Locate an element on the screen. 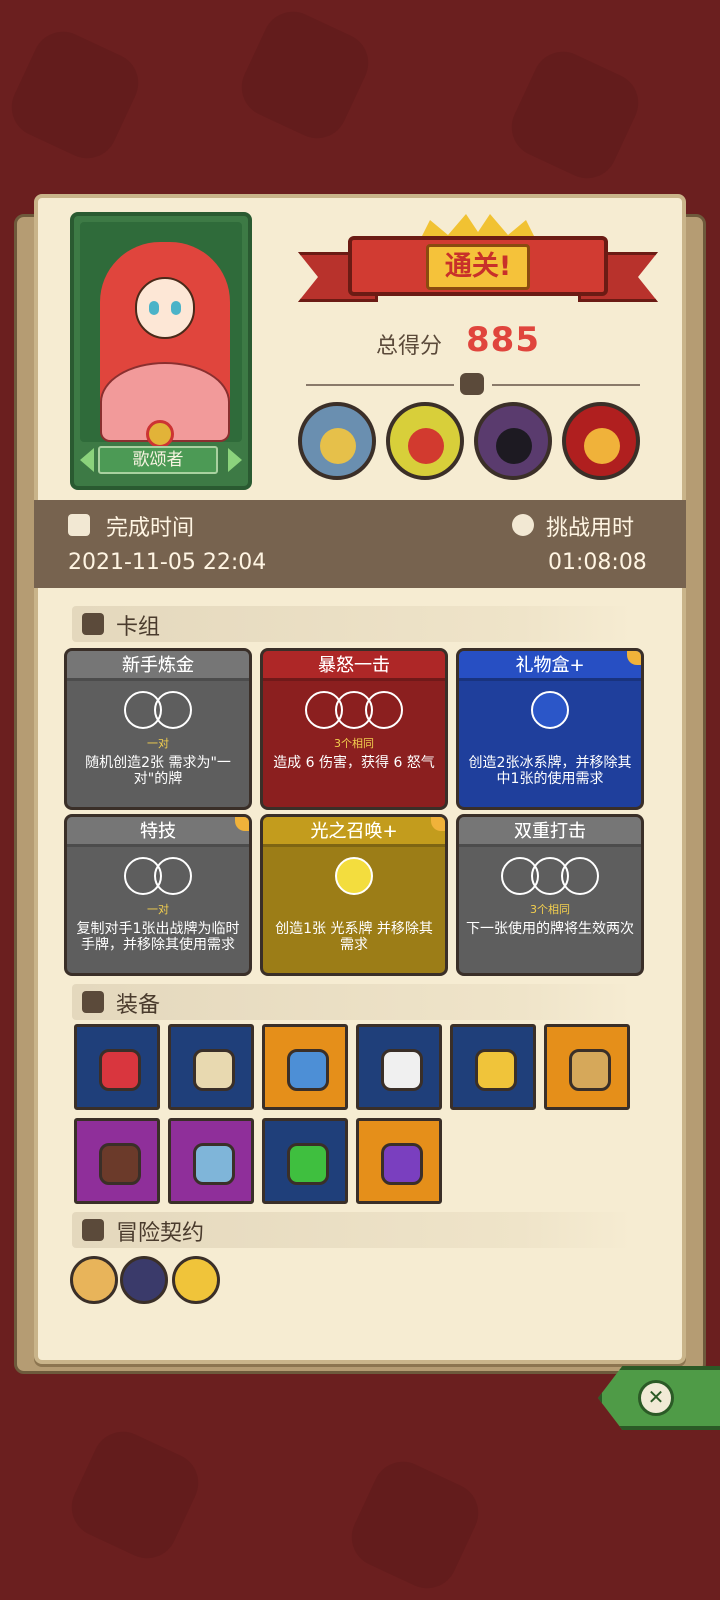 The image size is (720, 1600). score-label: 总得分 is located at coordinates (409, 346).